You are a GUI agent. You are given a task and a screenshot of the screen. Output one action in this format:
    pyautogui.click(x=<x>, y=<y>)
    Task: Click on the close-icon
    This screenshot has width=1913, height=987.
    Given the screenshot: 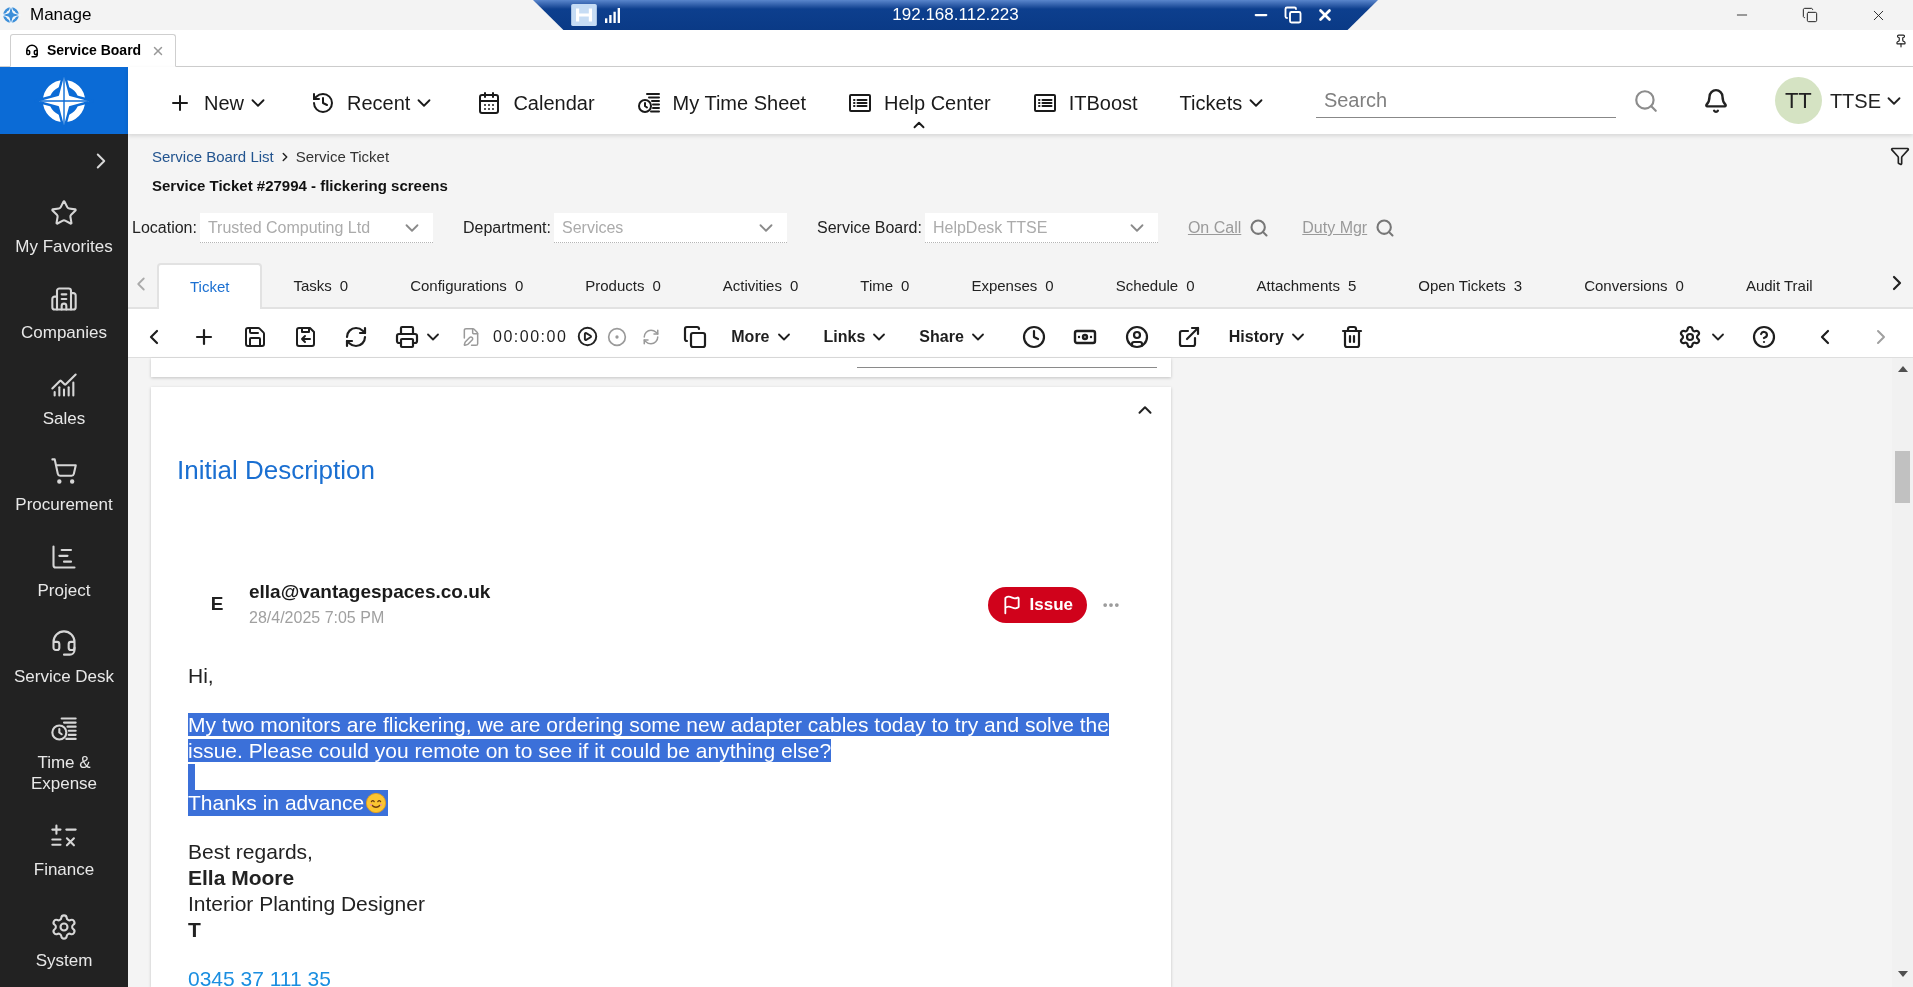 What is the action you would take?
    pyautogui.click(x=1325, y=15)
    